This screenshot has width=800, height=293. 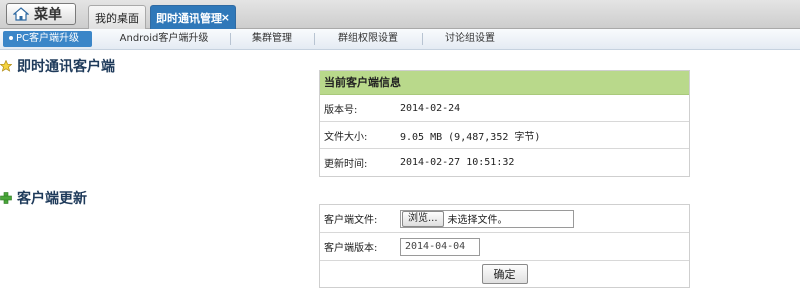 I want to click on table-row: 版本号: 2014-02-24, so click(x=504, y=108).